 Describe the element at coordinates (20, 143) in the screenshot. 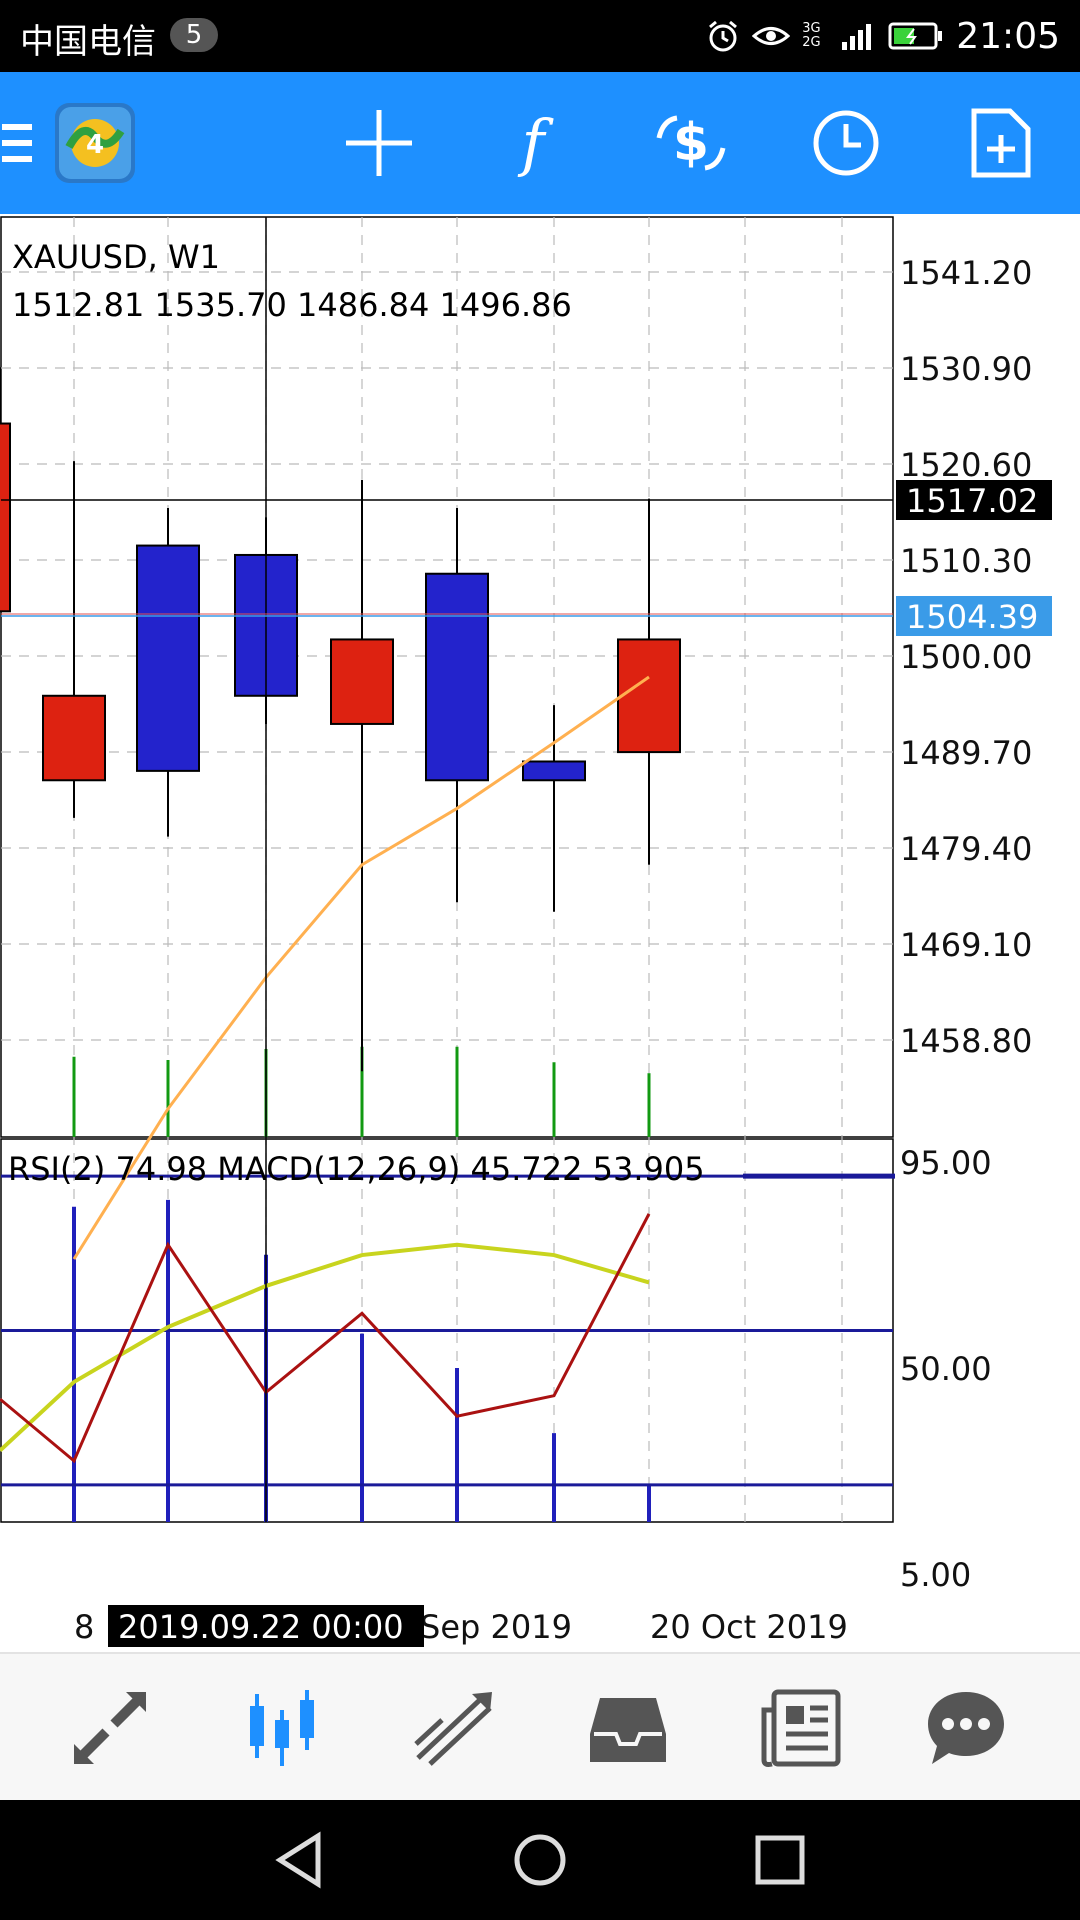

I see `menu-icon` at that location.